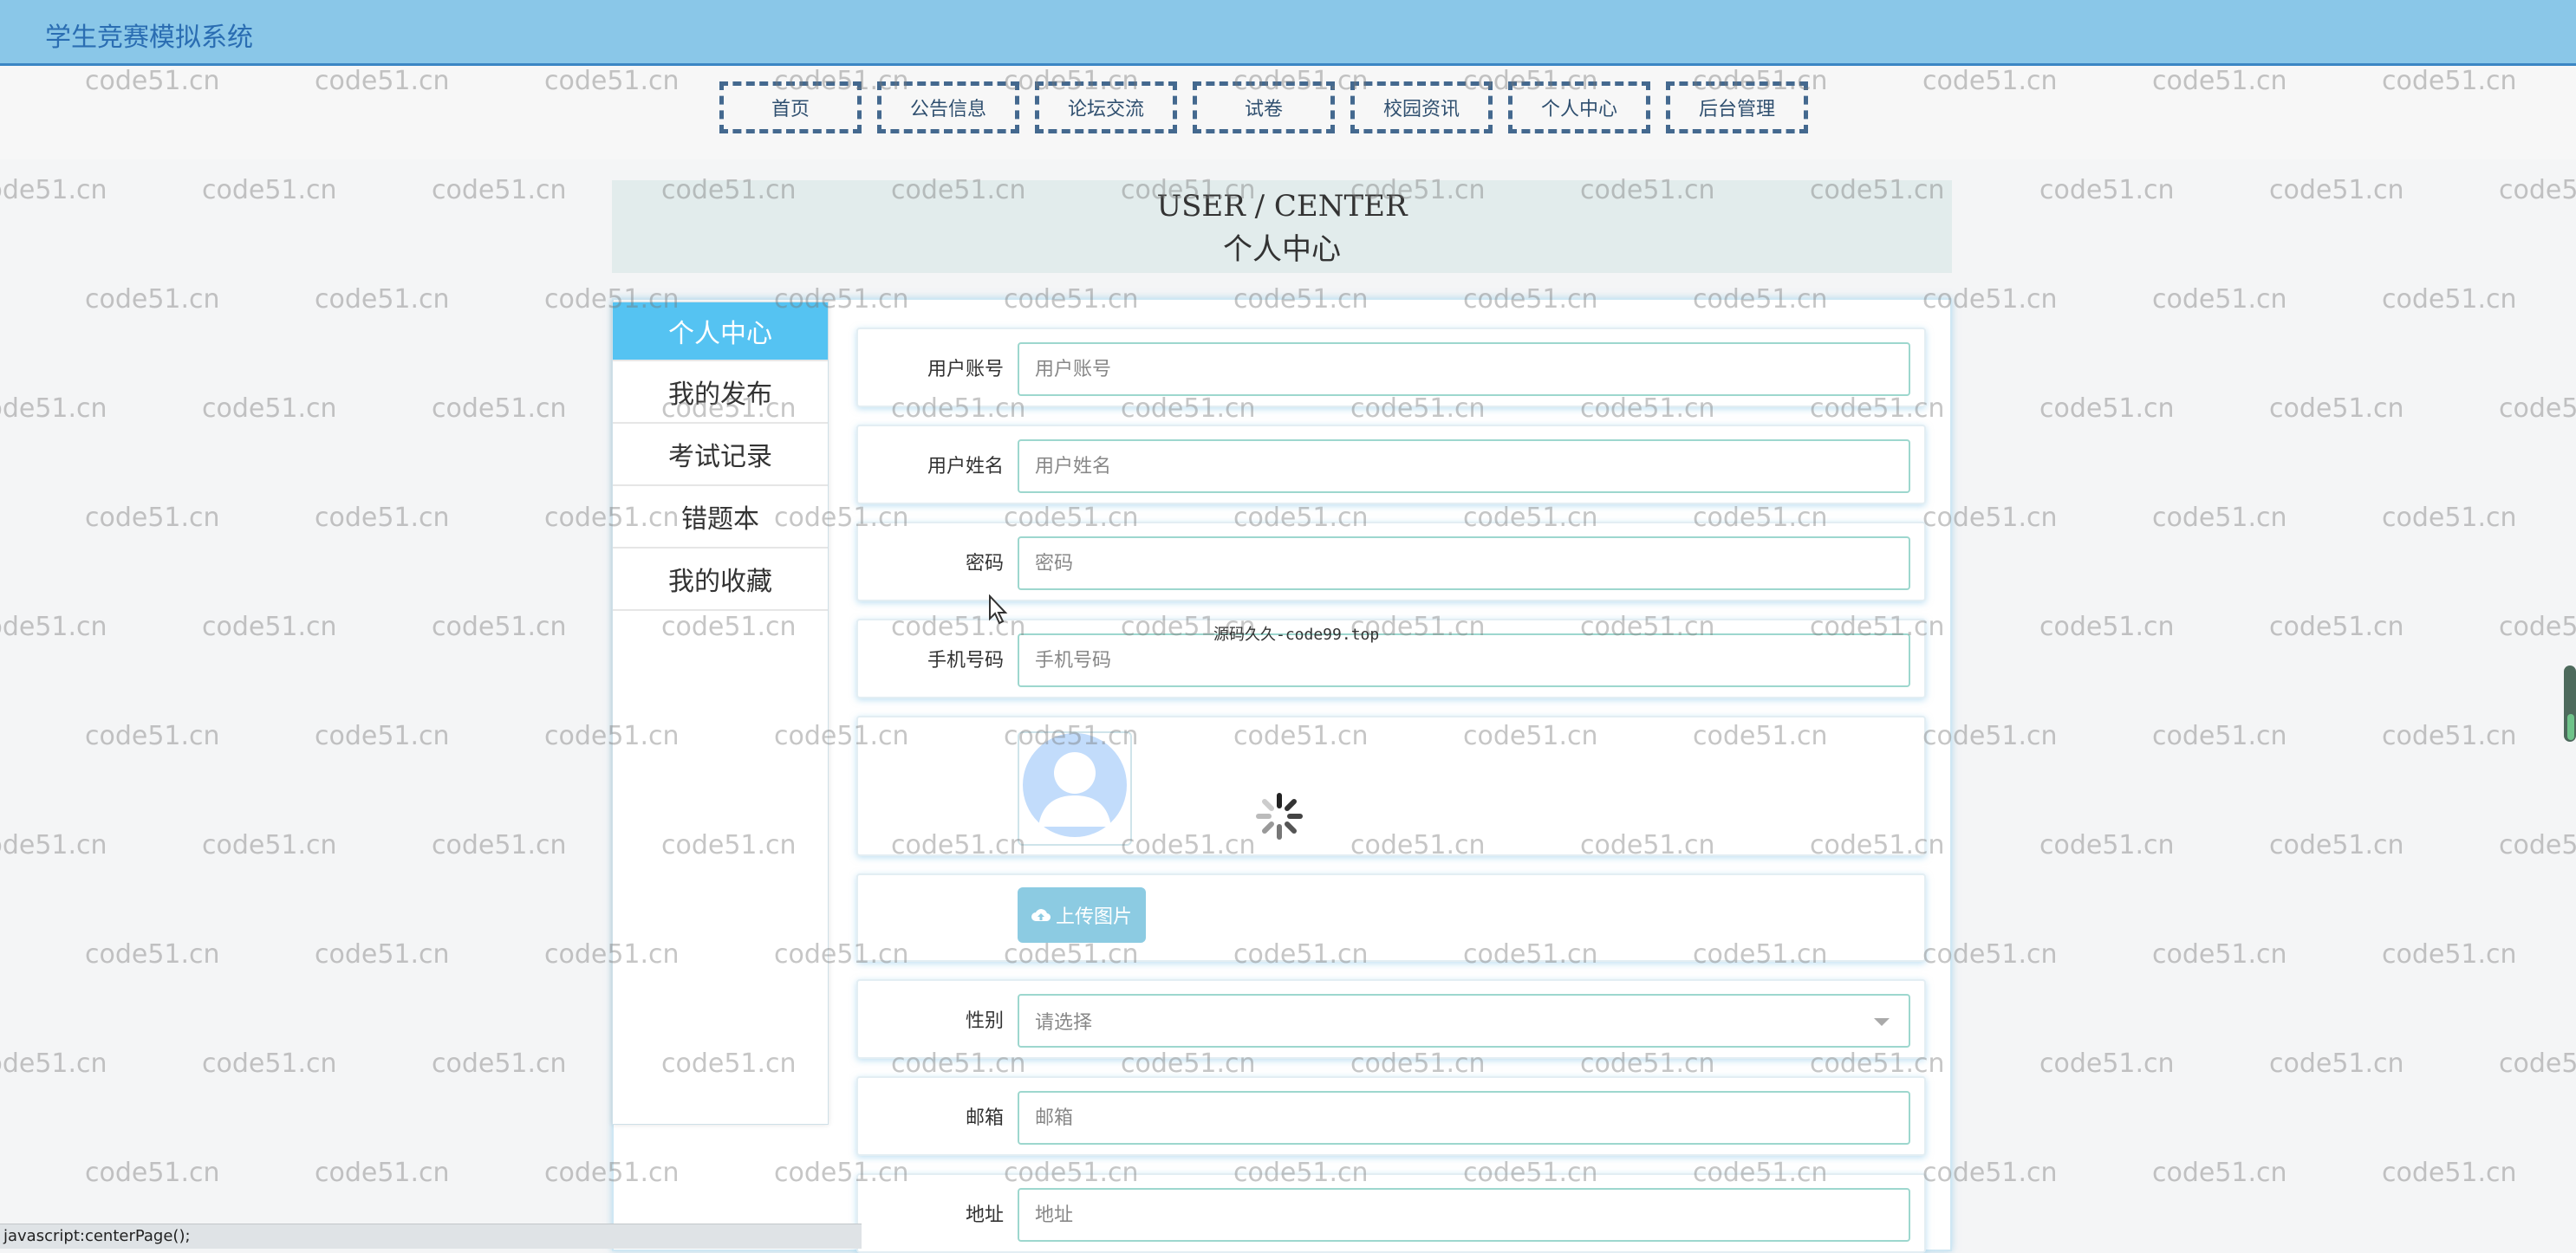  Describe the element at coordinates (1421, 107) in the screenshot. I see `nav-campus-news: 校园资讯` at that location.